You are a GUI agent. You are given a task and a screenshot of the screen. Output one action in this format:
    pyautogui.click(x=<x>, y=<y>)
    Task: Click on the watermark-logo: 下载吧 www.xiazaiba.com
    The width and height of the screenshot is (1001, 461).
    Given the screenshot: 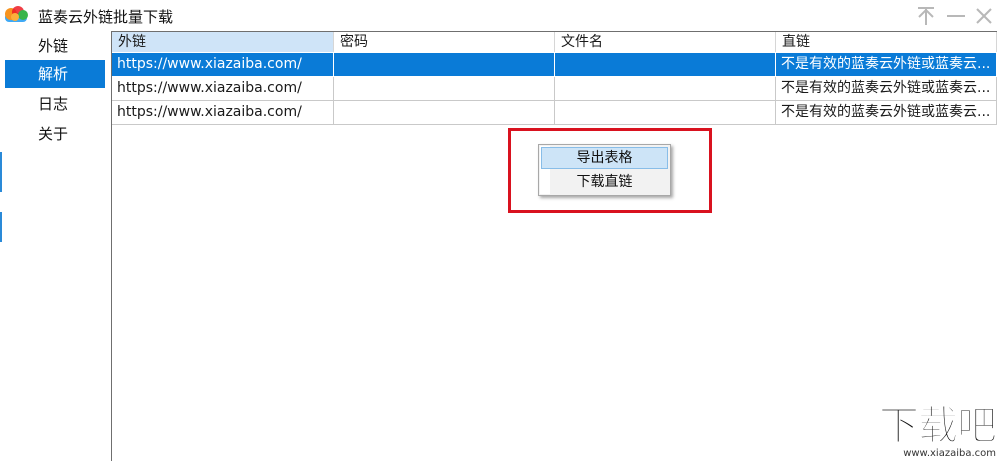 What is the action you would take?
    pyautogui.click(x=930, y=432)
    